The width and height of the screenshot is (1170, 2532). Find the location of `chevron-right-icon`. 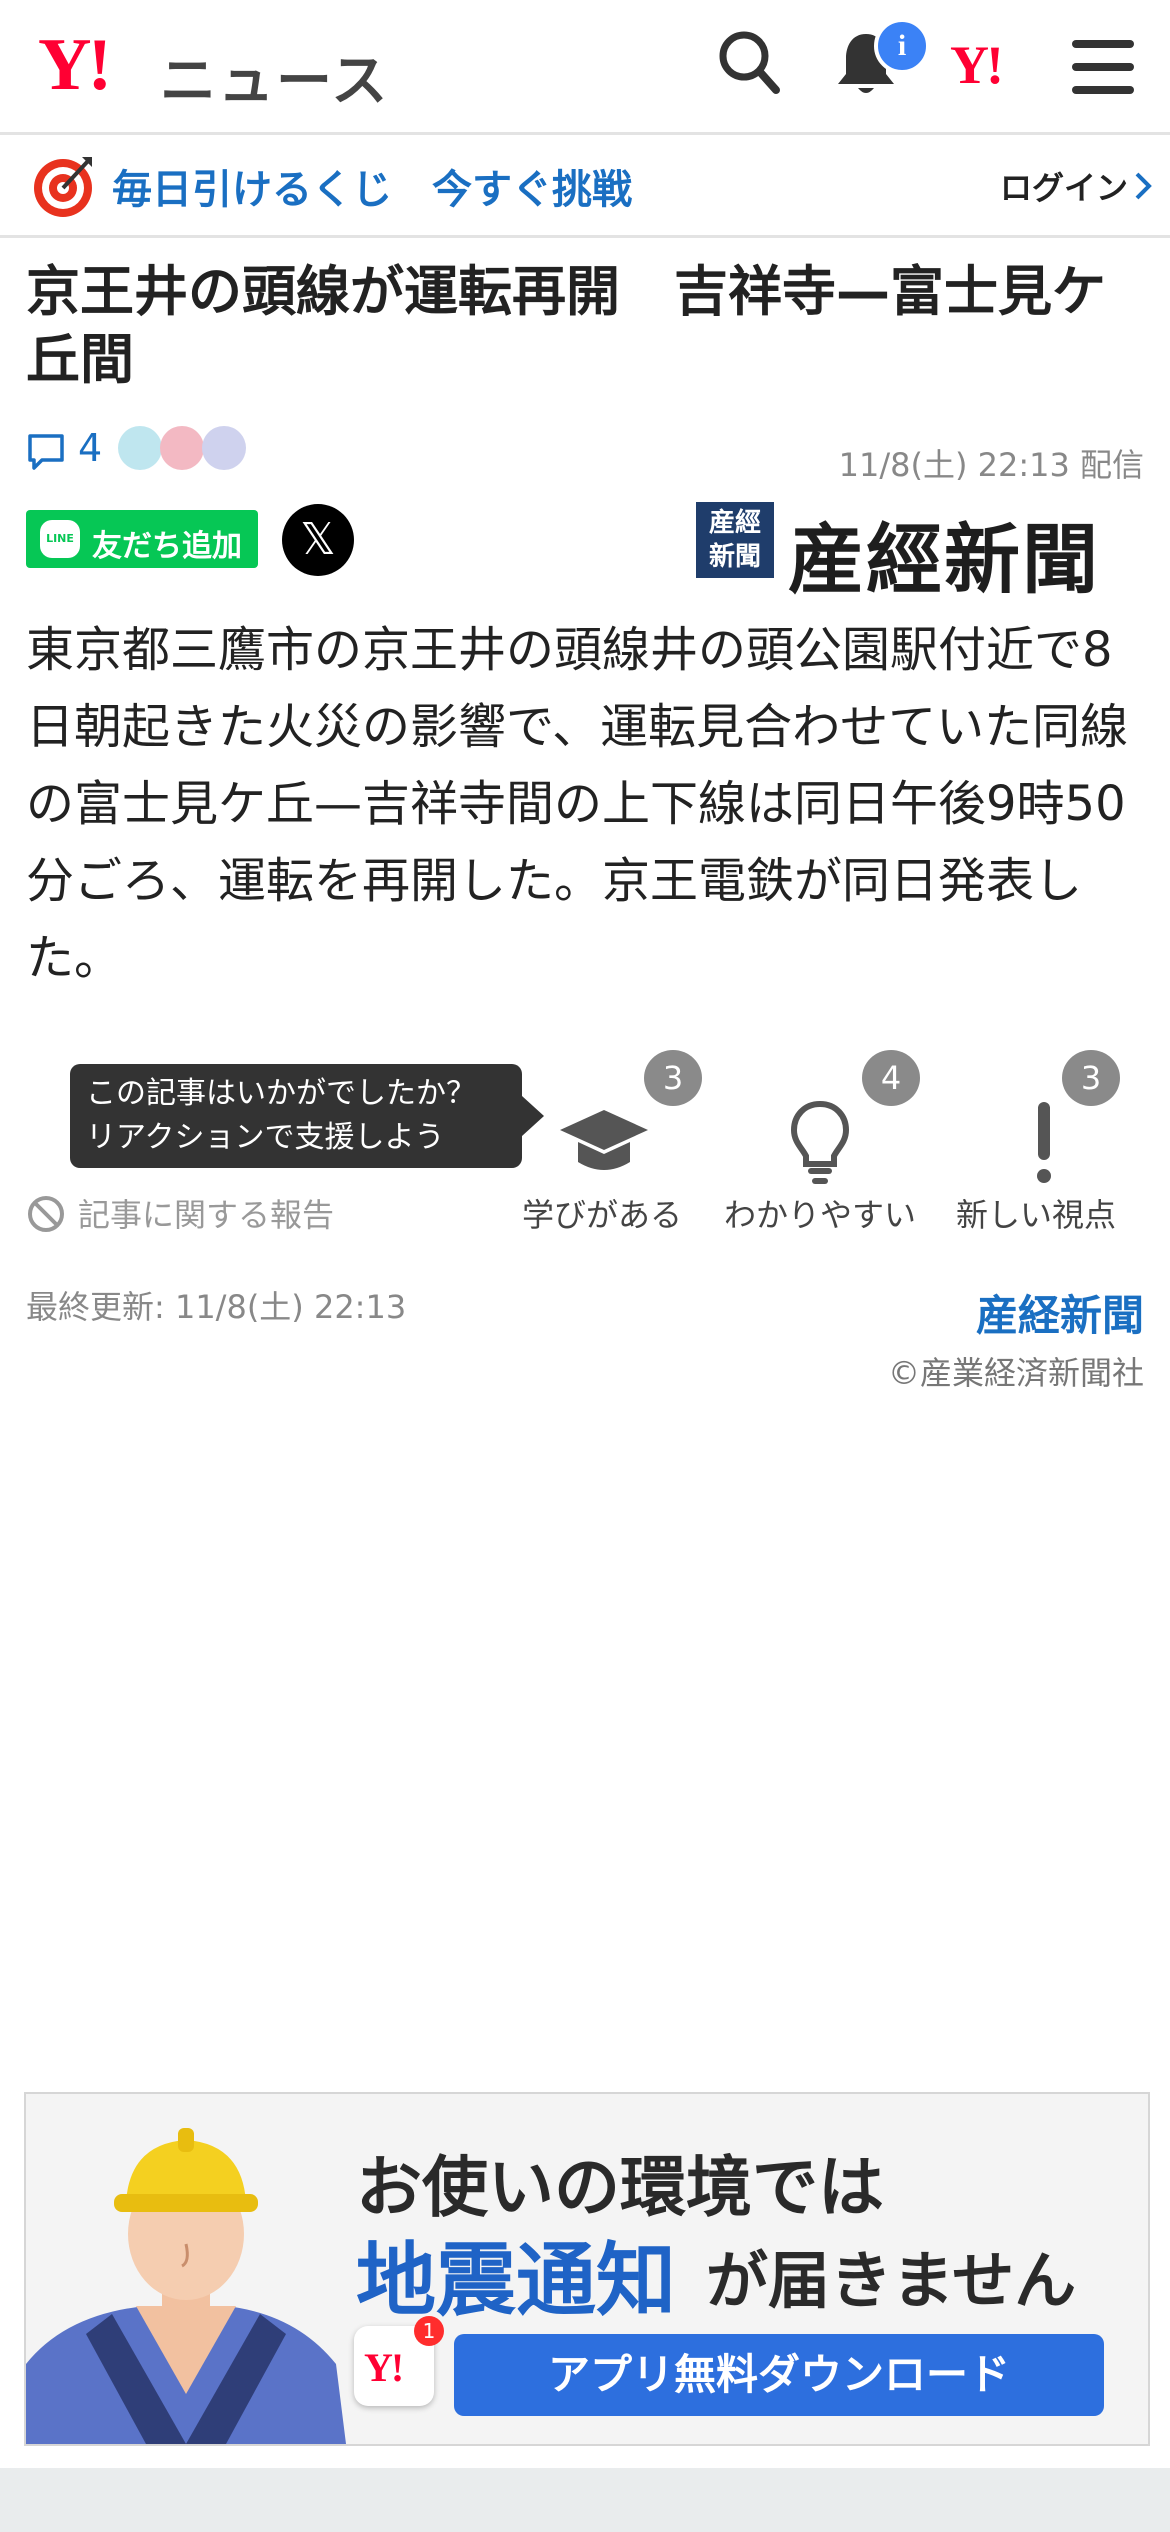

chevron-right-icon is located at coordinates (1143, 186).